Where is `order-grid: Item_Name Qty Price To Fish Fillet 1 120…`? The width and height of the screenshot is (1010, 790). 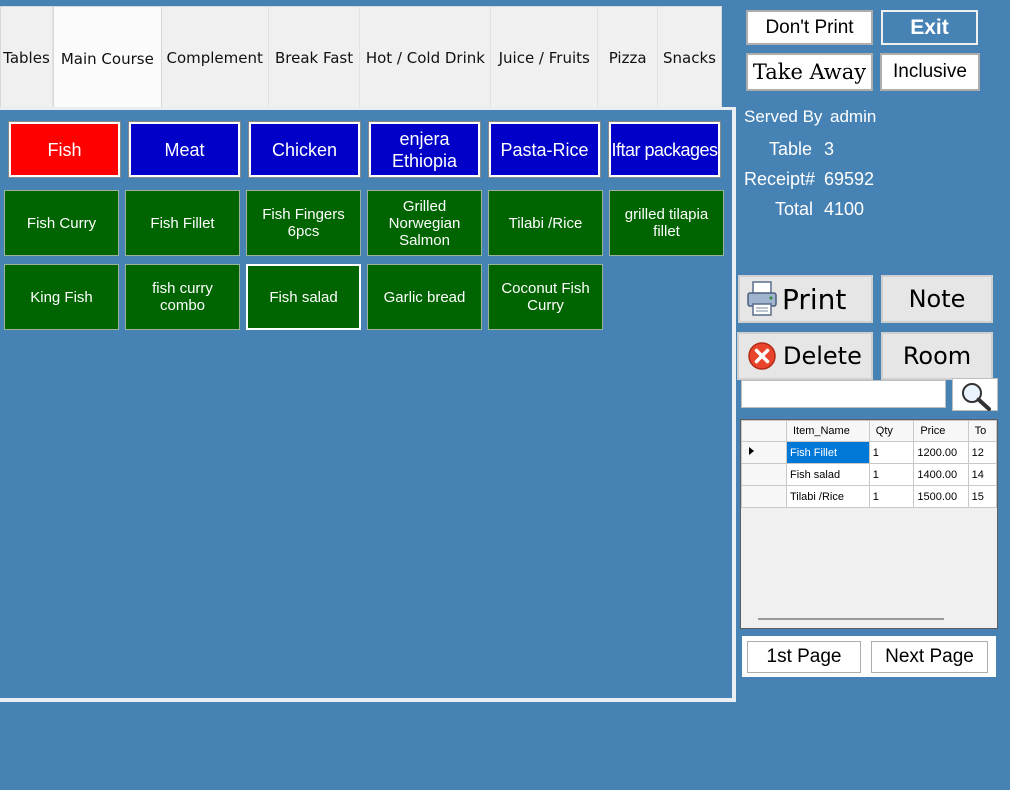 order-grid: Item_Name Qty Price To Fish Fillet 1 120… is located at coordinates (869, 524).